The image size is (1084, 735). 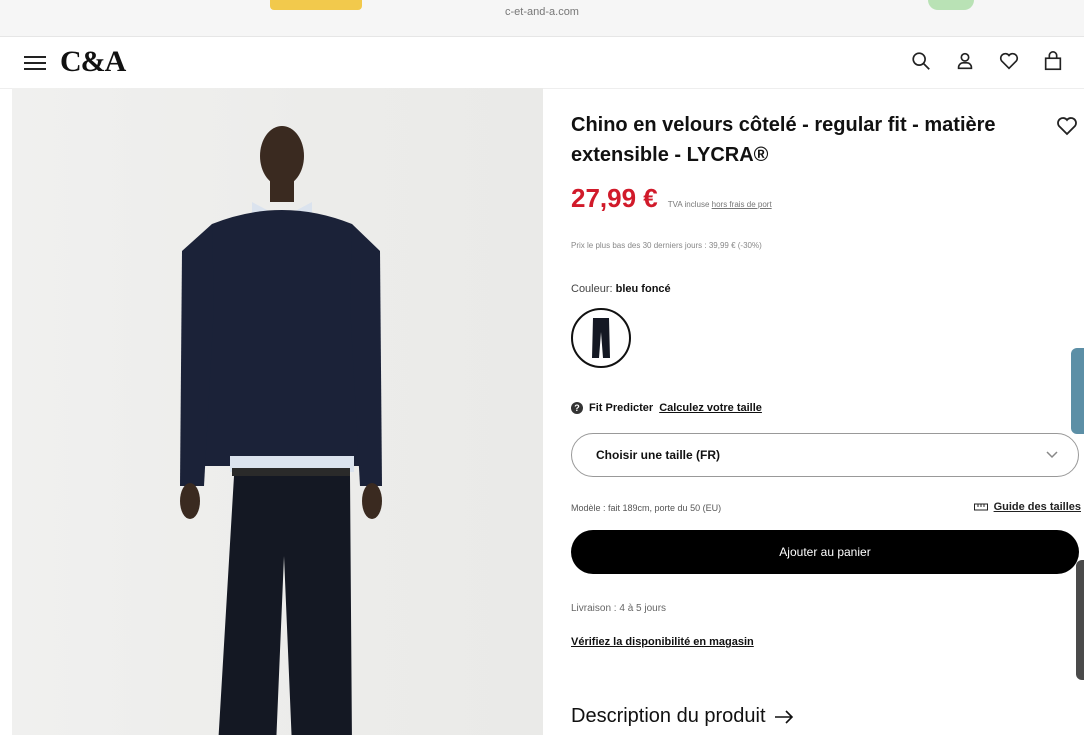 I want to click on tva-text: TVA incluse, so click(x=688, y=204).